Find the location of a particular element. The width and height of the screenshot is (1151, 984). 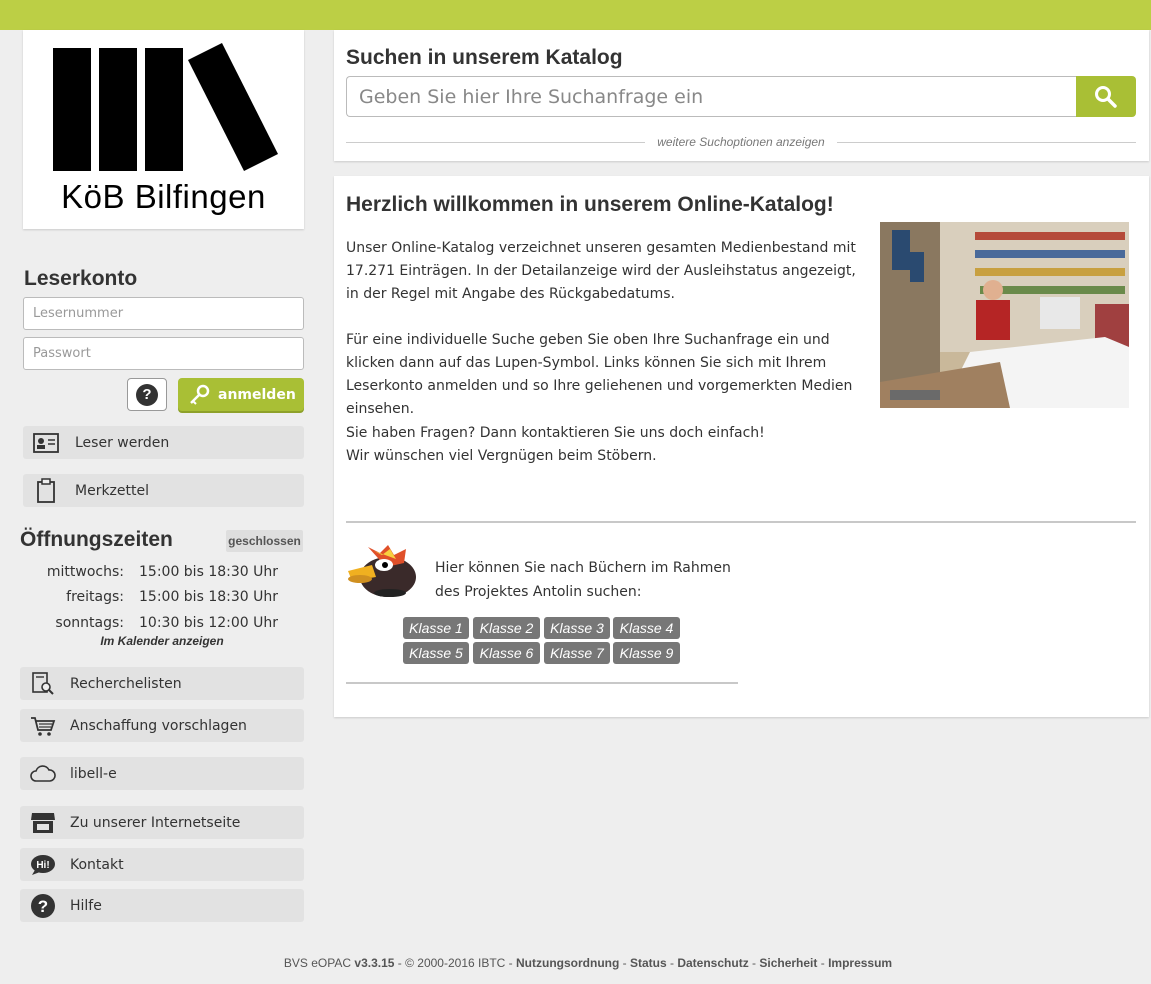

more-search-options: weitere Suchoptionen anzeigen is located at coordinates (741, 142).